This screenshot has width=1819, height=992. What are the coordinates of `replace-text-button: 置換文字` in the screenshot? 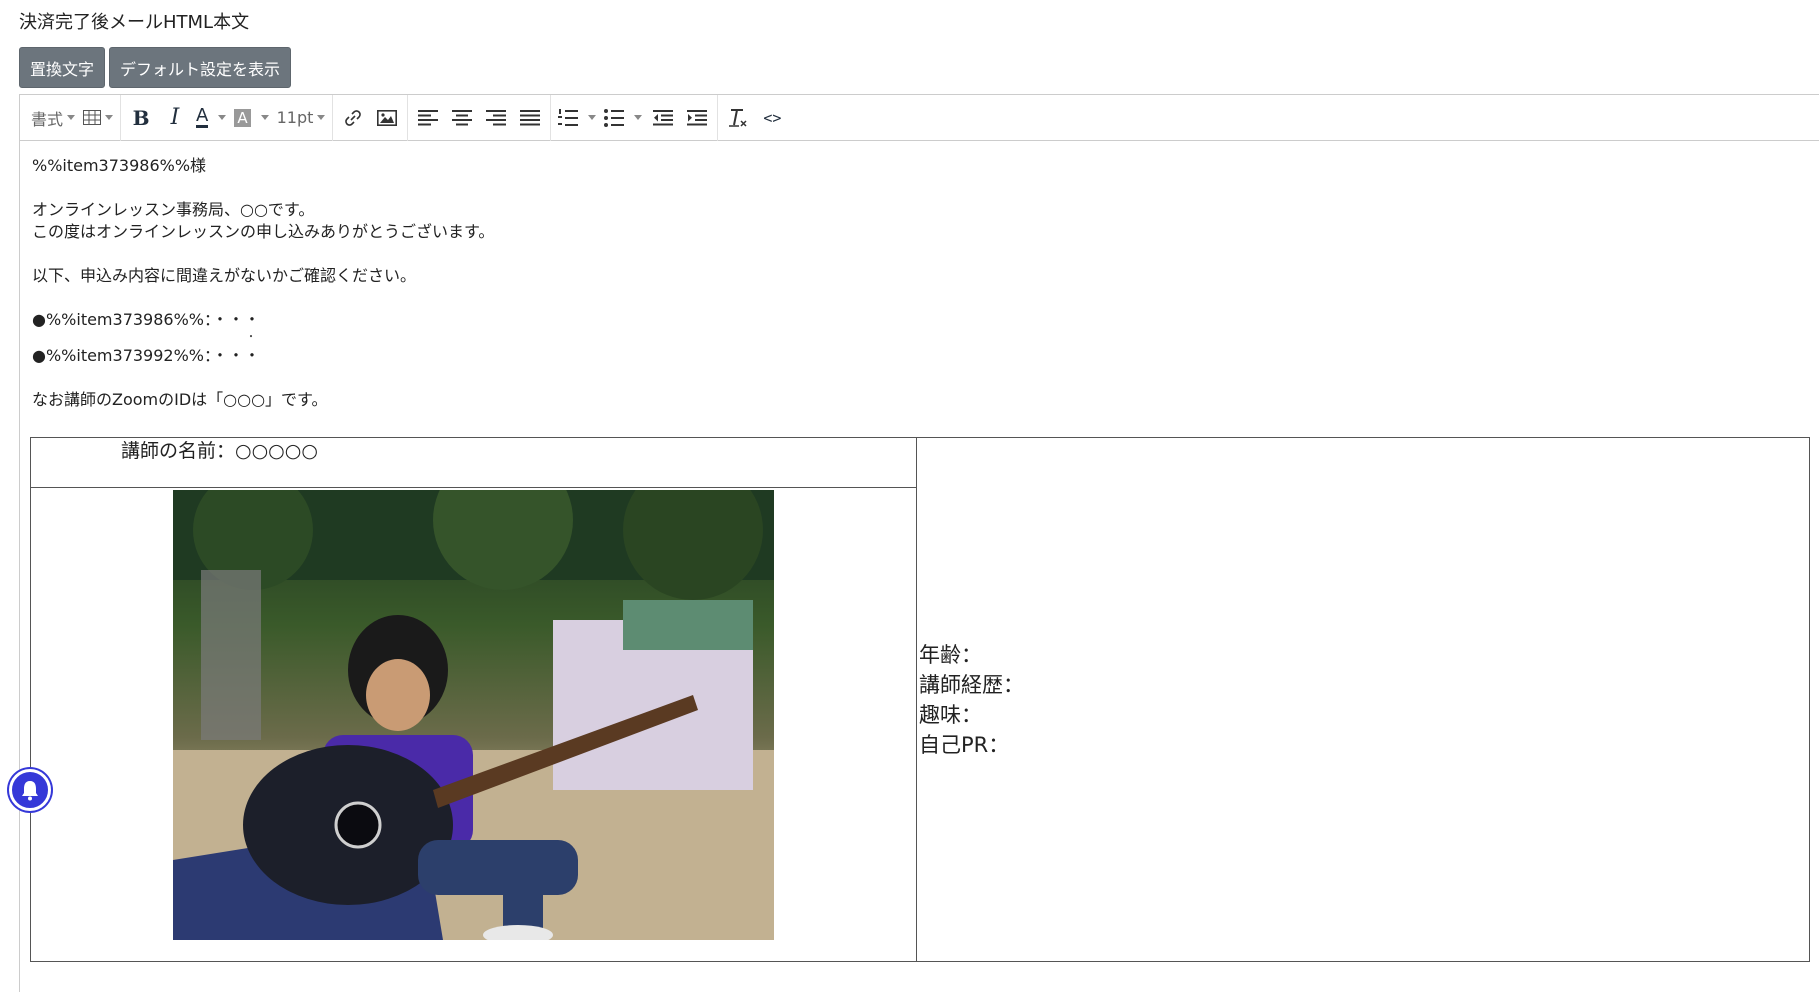 It's located at (62, 67).